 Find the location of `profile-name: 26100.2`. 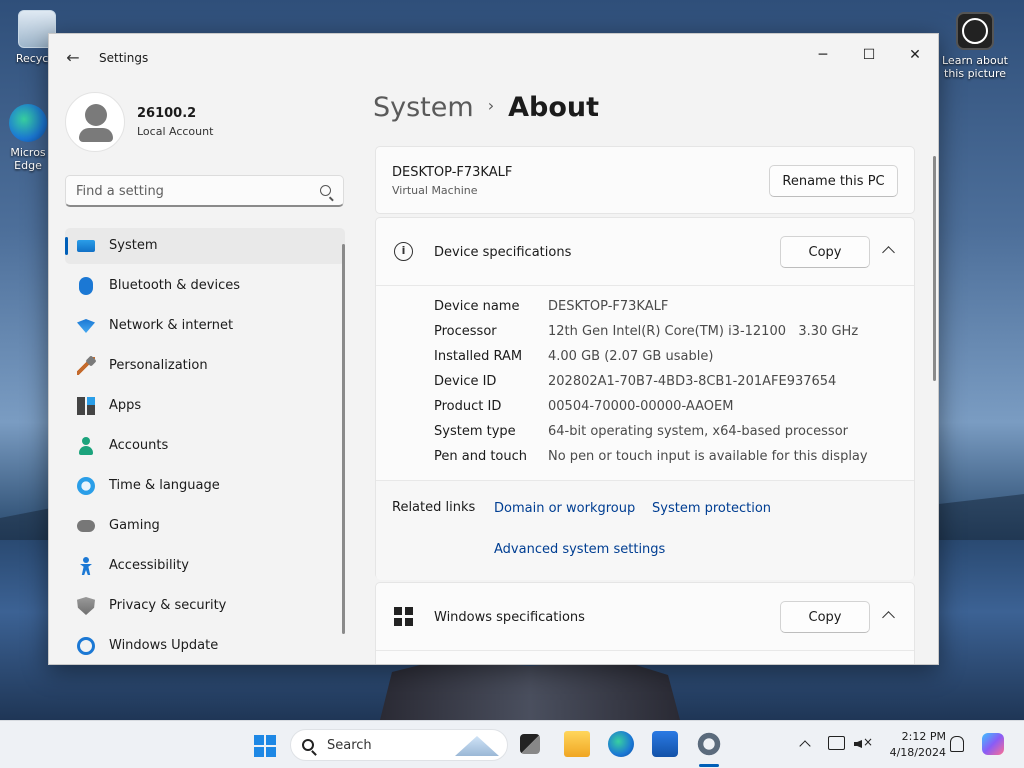

profile-name: 26100.2 is located at coordinates (167, 113).